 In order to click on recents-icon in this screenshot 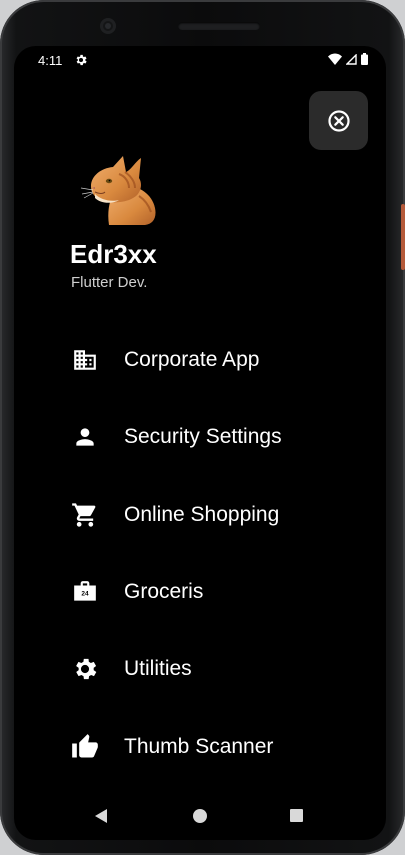, I will do `click(296, 815)`.